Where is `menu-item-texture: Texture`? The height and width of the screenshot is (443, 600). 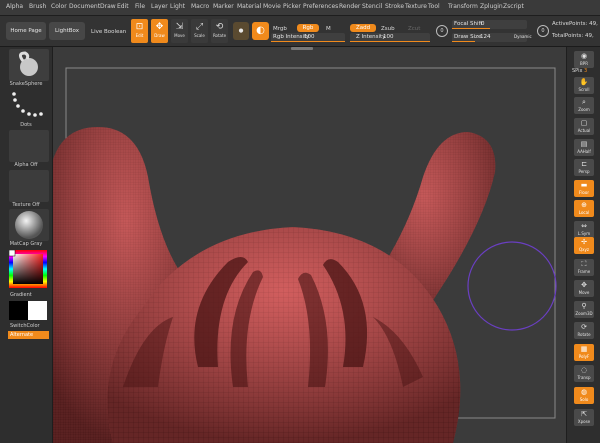
menu-item-texture: Texture is located at coordinates (416, 6).